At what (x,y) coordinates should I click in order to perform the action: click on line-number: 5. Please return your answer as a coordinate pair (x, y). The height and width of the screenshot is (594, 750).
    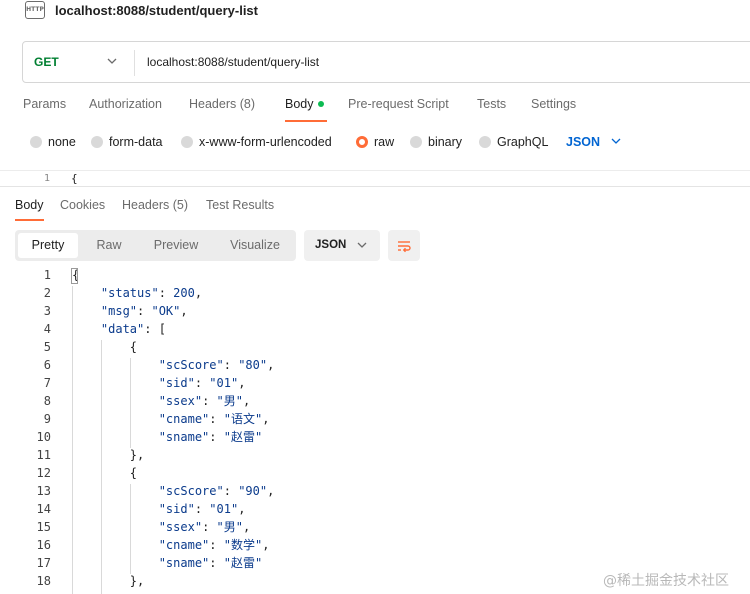
    Looking at the image, I should click on (47, 347).